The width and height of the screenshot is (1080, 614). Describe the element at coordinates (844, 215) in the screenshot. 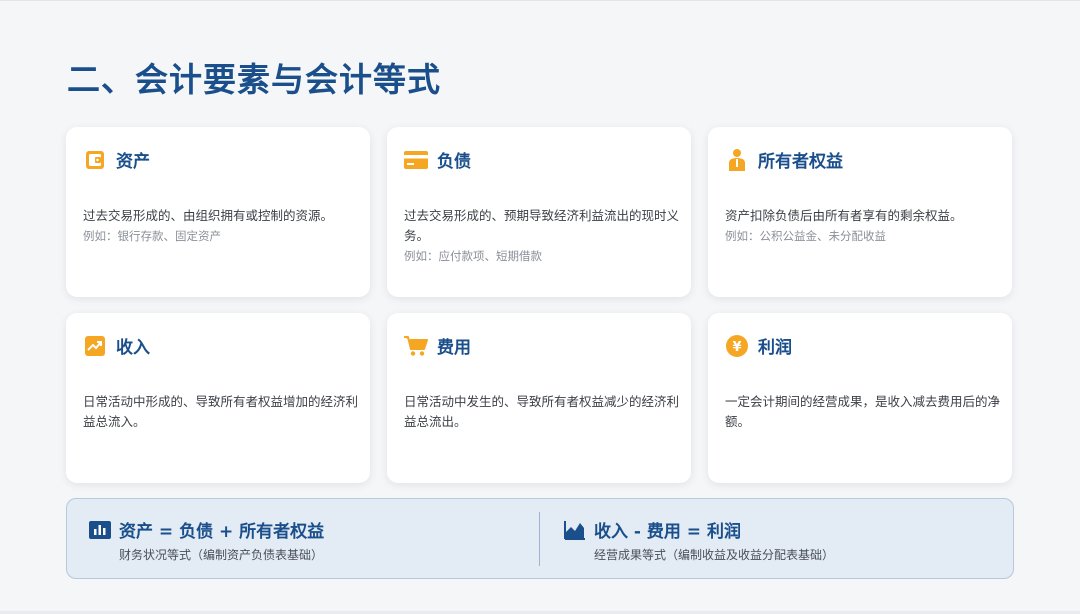

I see `card-description: 资产扣除负债后由所有者享有的剩余权益。` at that location.